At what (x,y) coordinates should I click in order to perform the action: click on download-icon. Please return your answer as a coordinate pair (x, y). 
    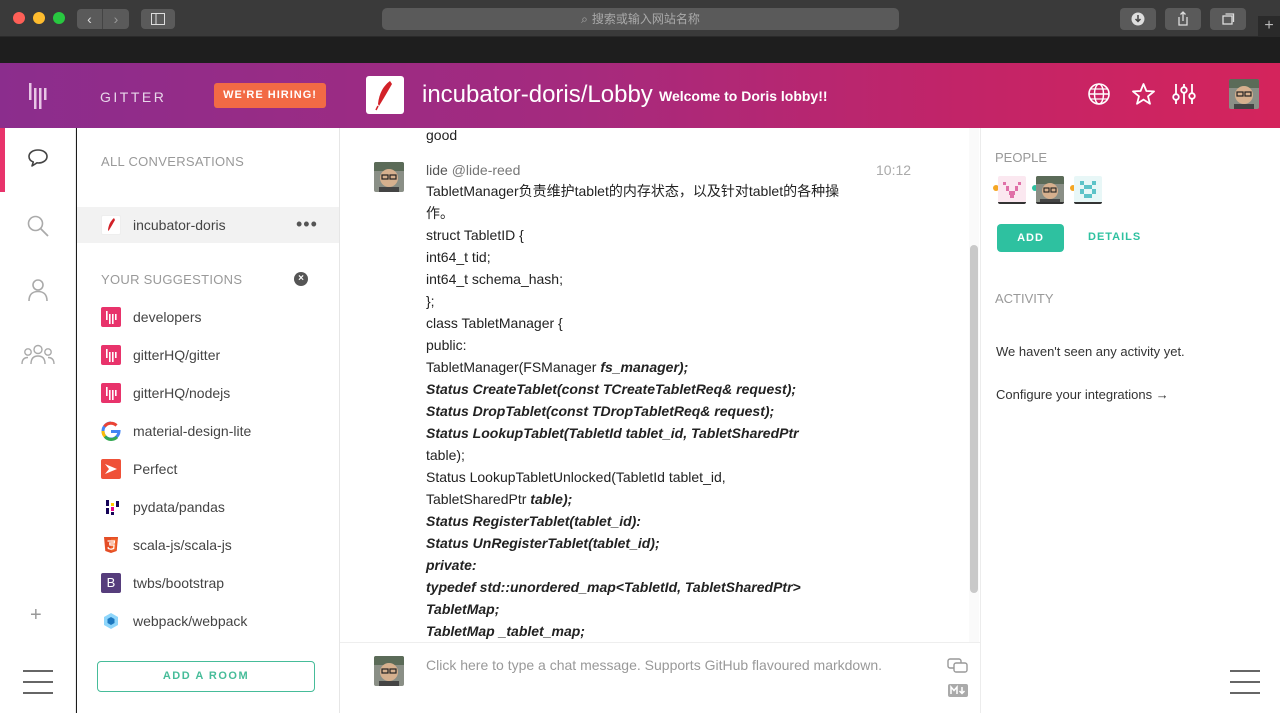
    Looking at the image, I should click on (1138, 19).